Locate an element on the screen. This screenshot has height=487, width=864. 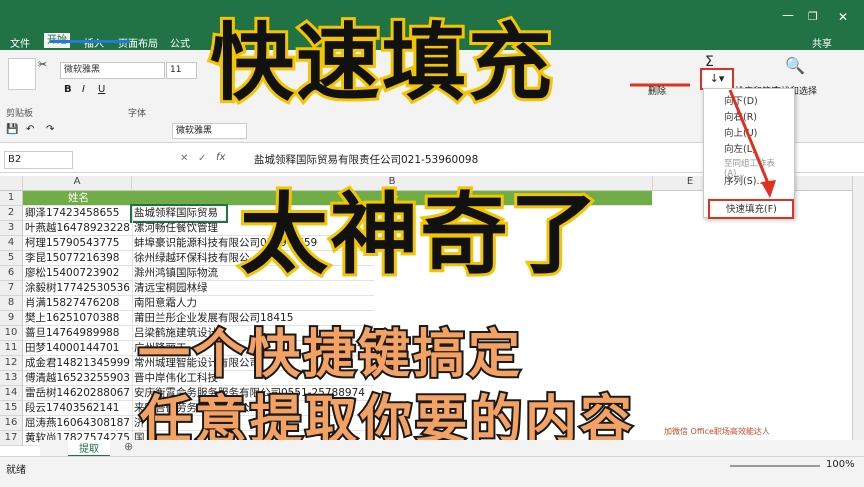
cut-icon: ✂ is located at coordinates (42, 64).